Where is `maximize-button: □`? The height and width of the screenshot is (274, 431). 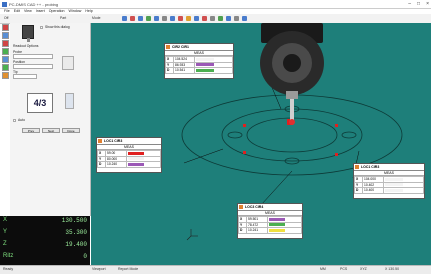 maximize-button: □ is located at coordinates (418, 4).